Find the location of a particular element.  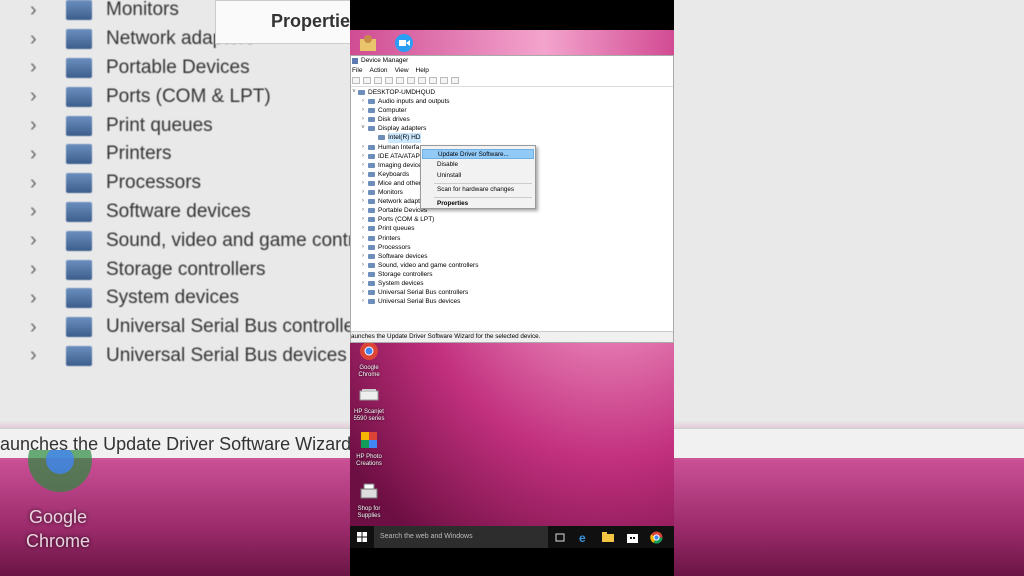

desktop-icon-label: Google Chrome is located at coordinates (369, 371).